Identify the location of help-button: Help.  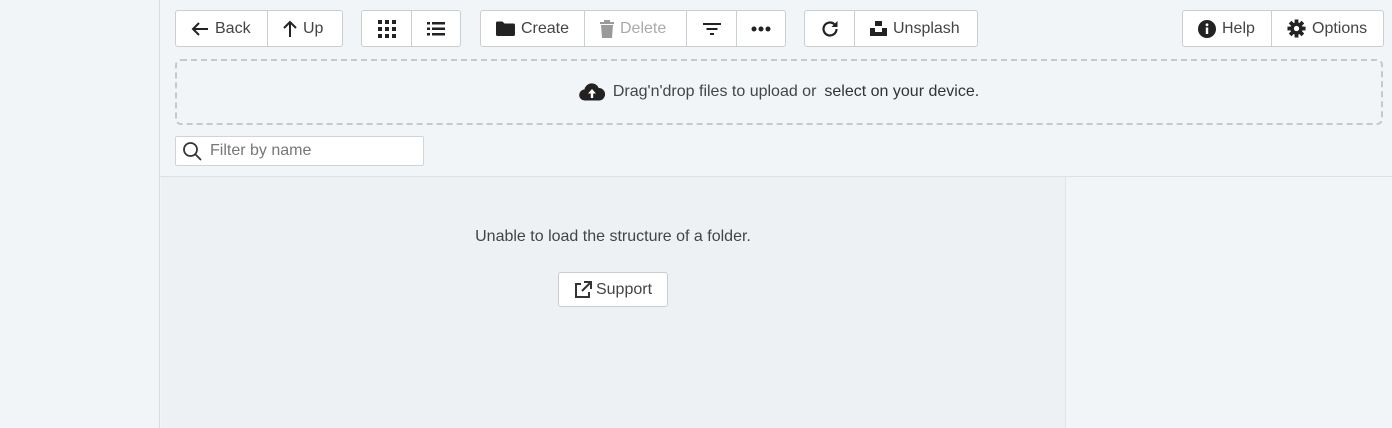
(1227, 28).